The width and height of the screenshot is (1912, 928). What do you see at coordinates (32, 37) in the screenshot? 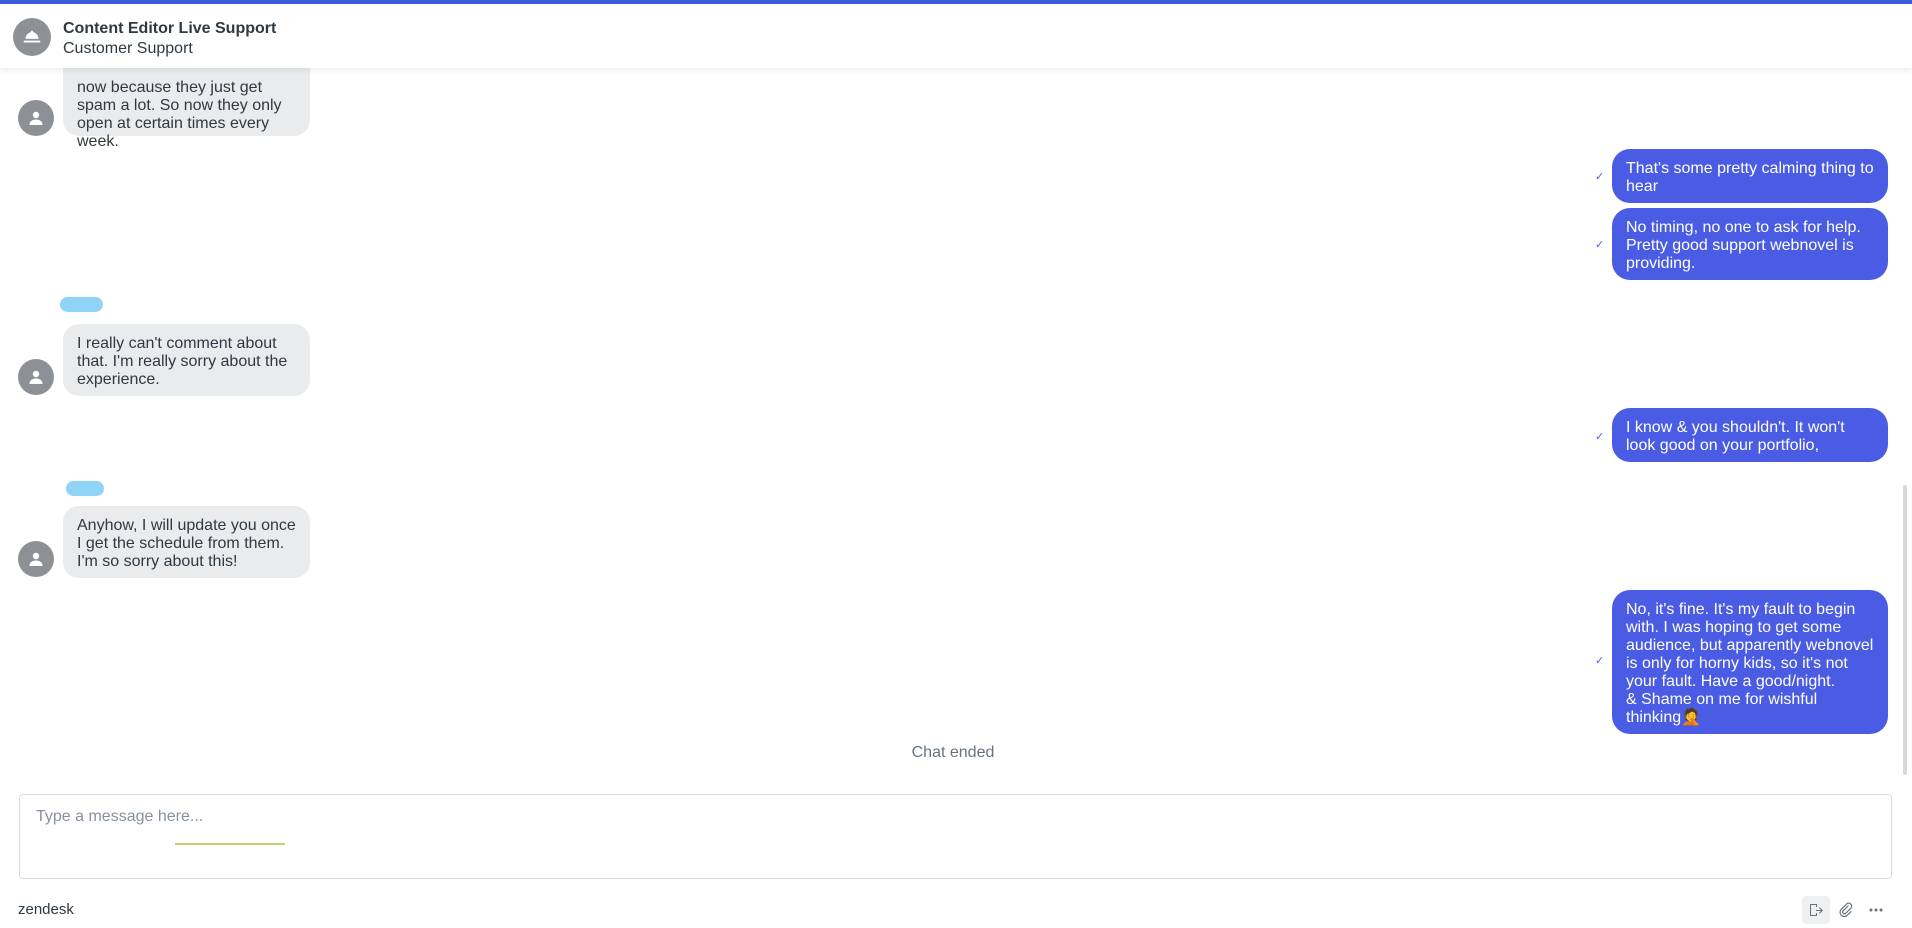
I see `concierge-bell-icon` at bounding box center [32, 37].